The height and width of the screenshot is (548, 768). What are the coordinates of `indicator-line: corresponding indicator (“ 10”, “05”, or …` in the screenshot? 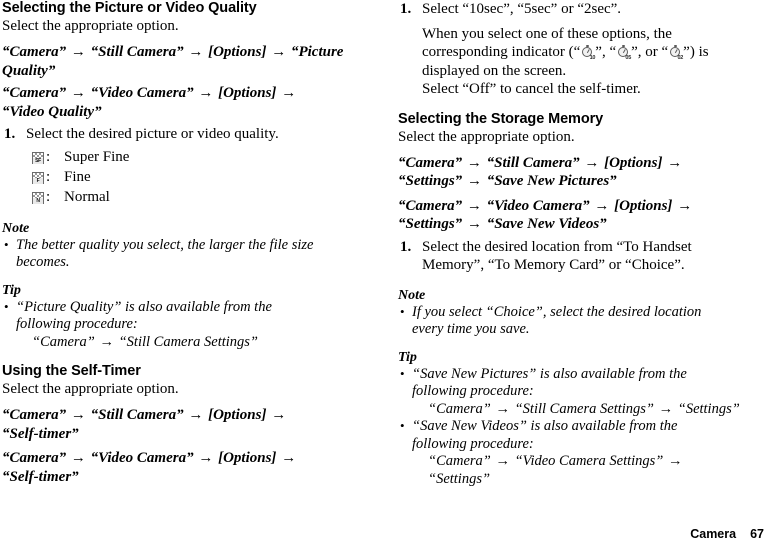 It's located at (594, 52).